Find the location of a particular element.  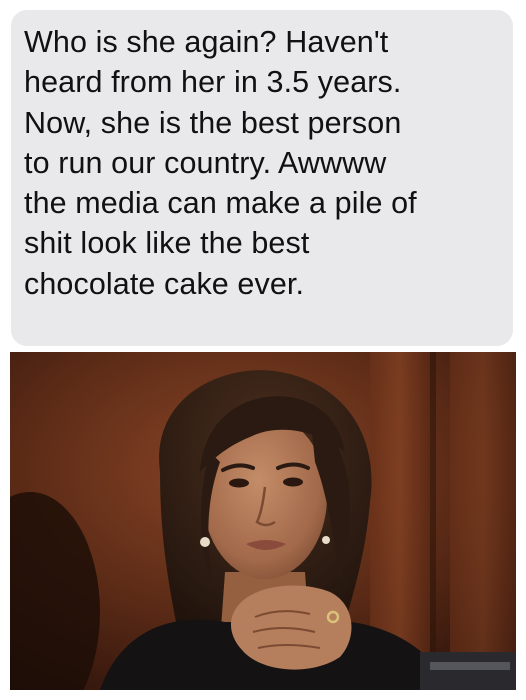

wood-panel-gap is located at coordinates (433, 521).